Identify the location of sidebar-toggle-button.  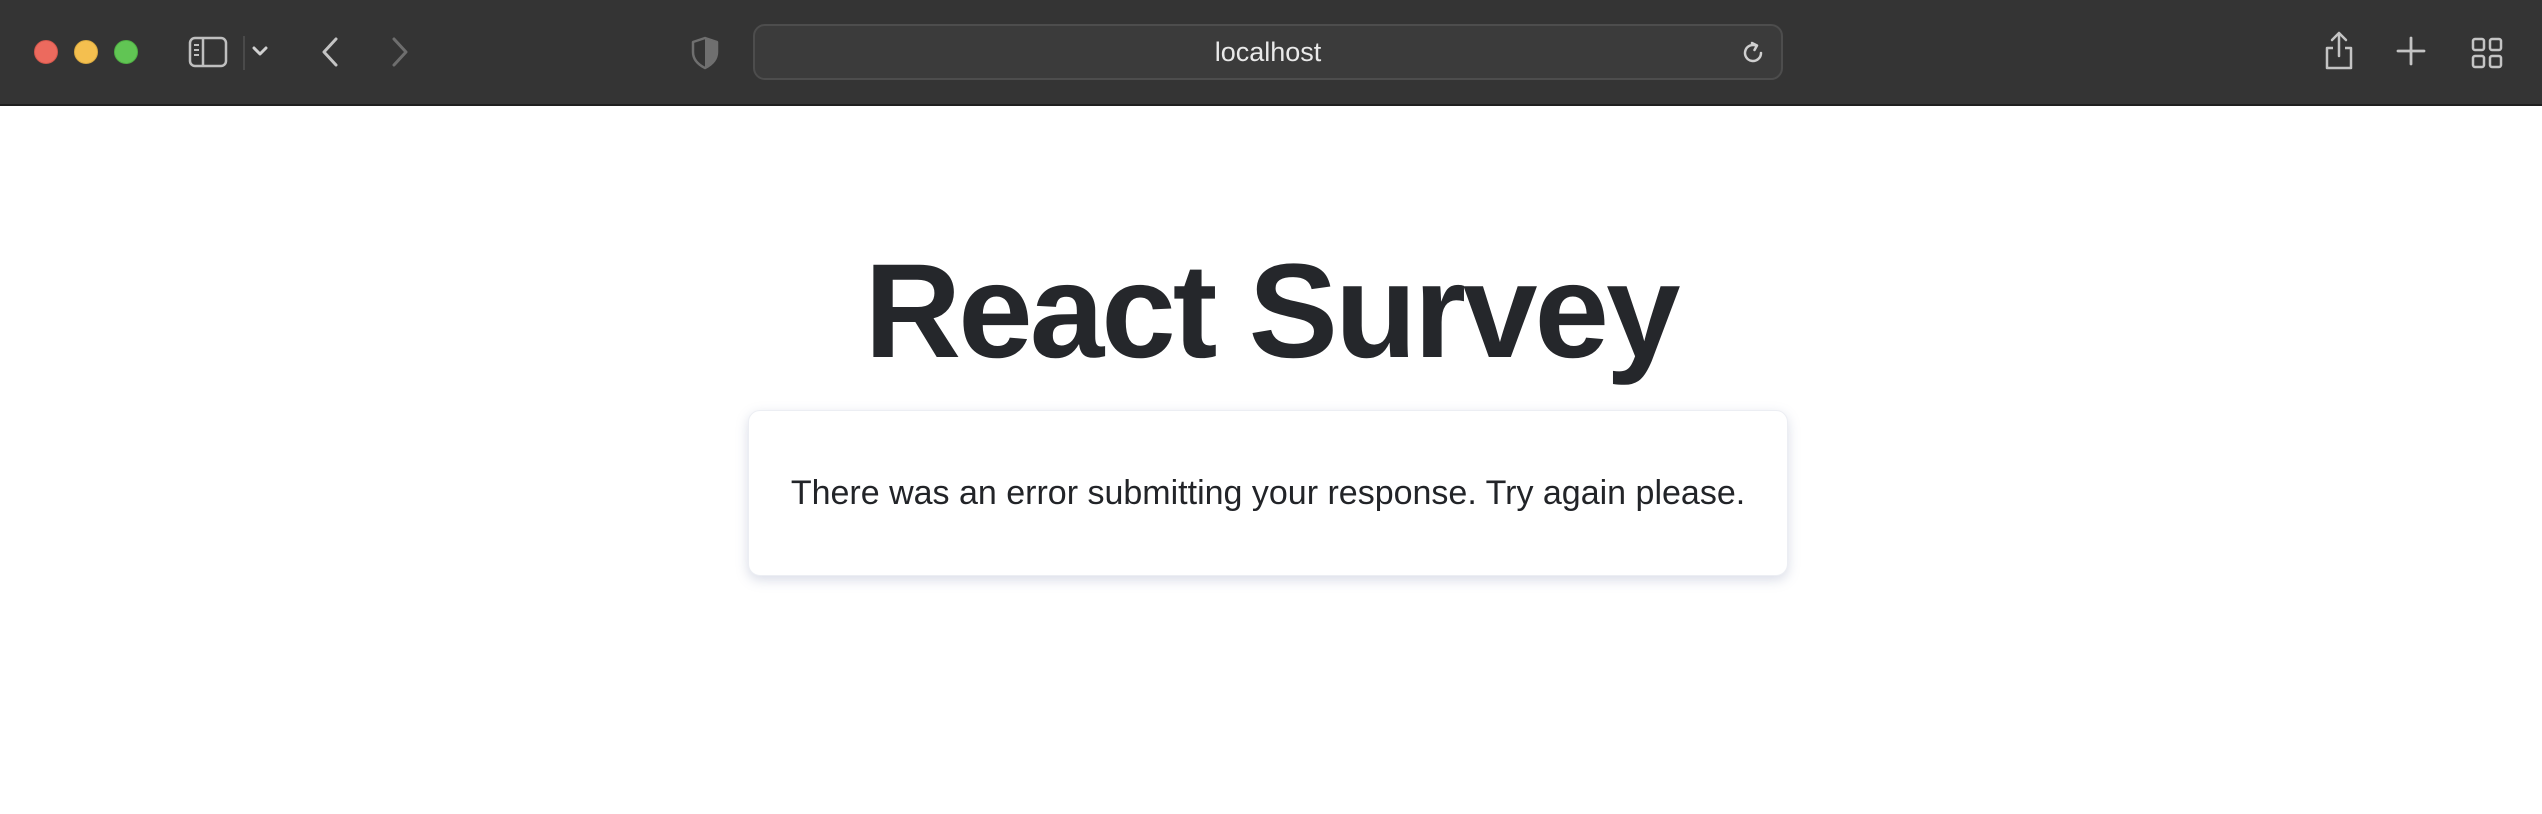
(208, 52).